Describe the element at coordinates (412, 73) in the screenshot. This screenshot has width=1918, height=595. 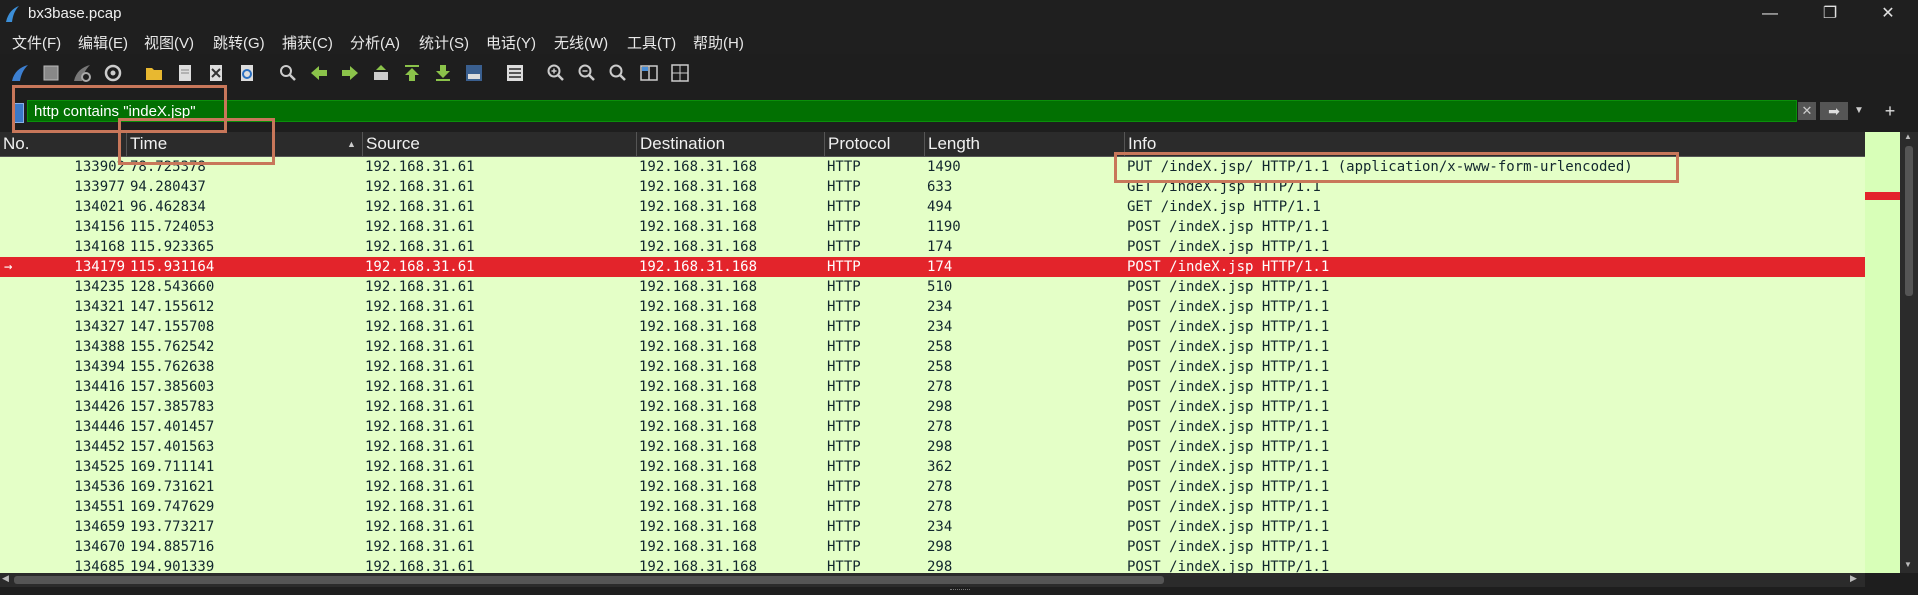
I see `first-packet-icon` at that location.